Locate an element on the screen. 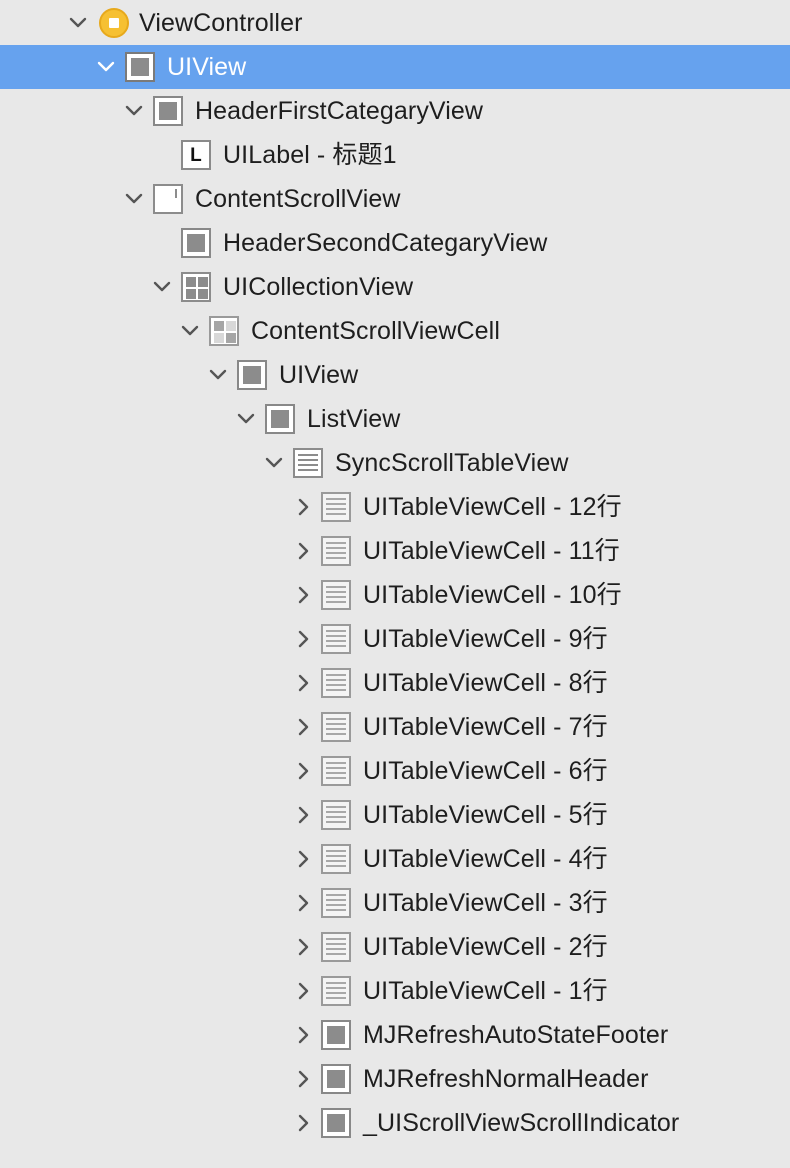  tree-row-header-second-categary-view: HeaderSecondCategaryView is located at coordinates (395, 243).